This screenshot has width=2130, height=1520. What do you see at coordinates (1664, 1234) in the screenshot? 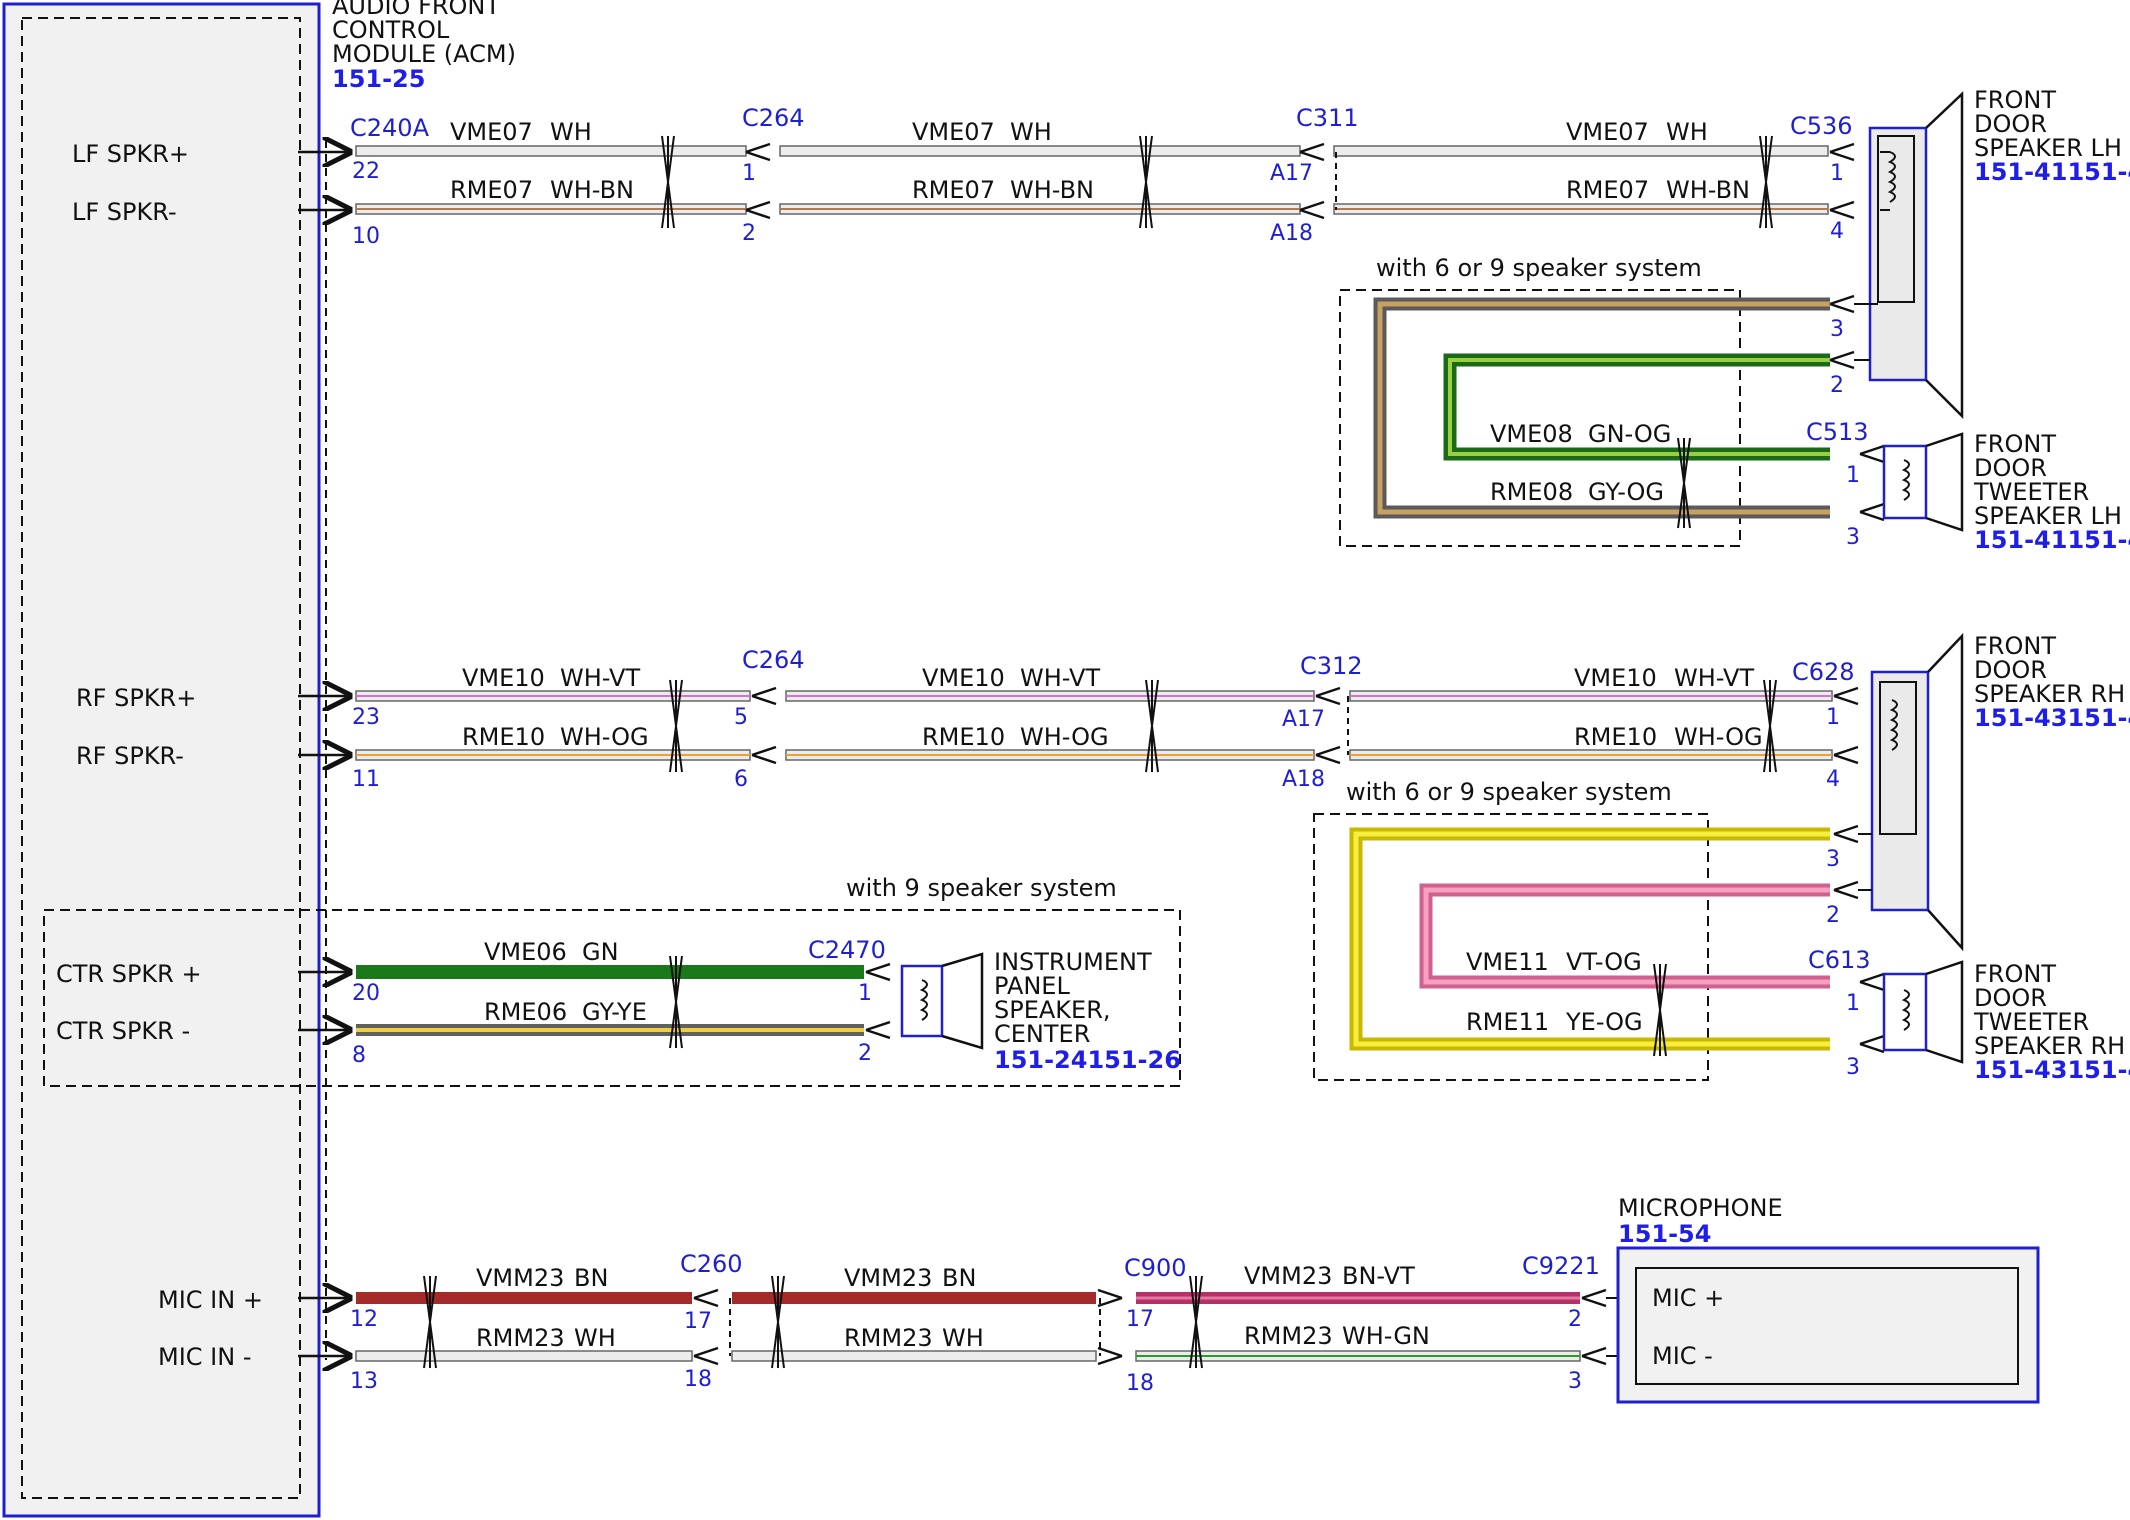
I see `microphone-ref: 151-54` at bounding box center [1664, 1234].